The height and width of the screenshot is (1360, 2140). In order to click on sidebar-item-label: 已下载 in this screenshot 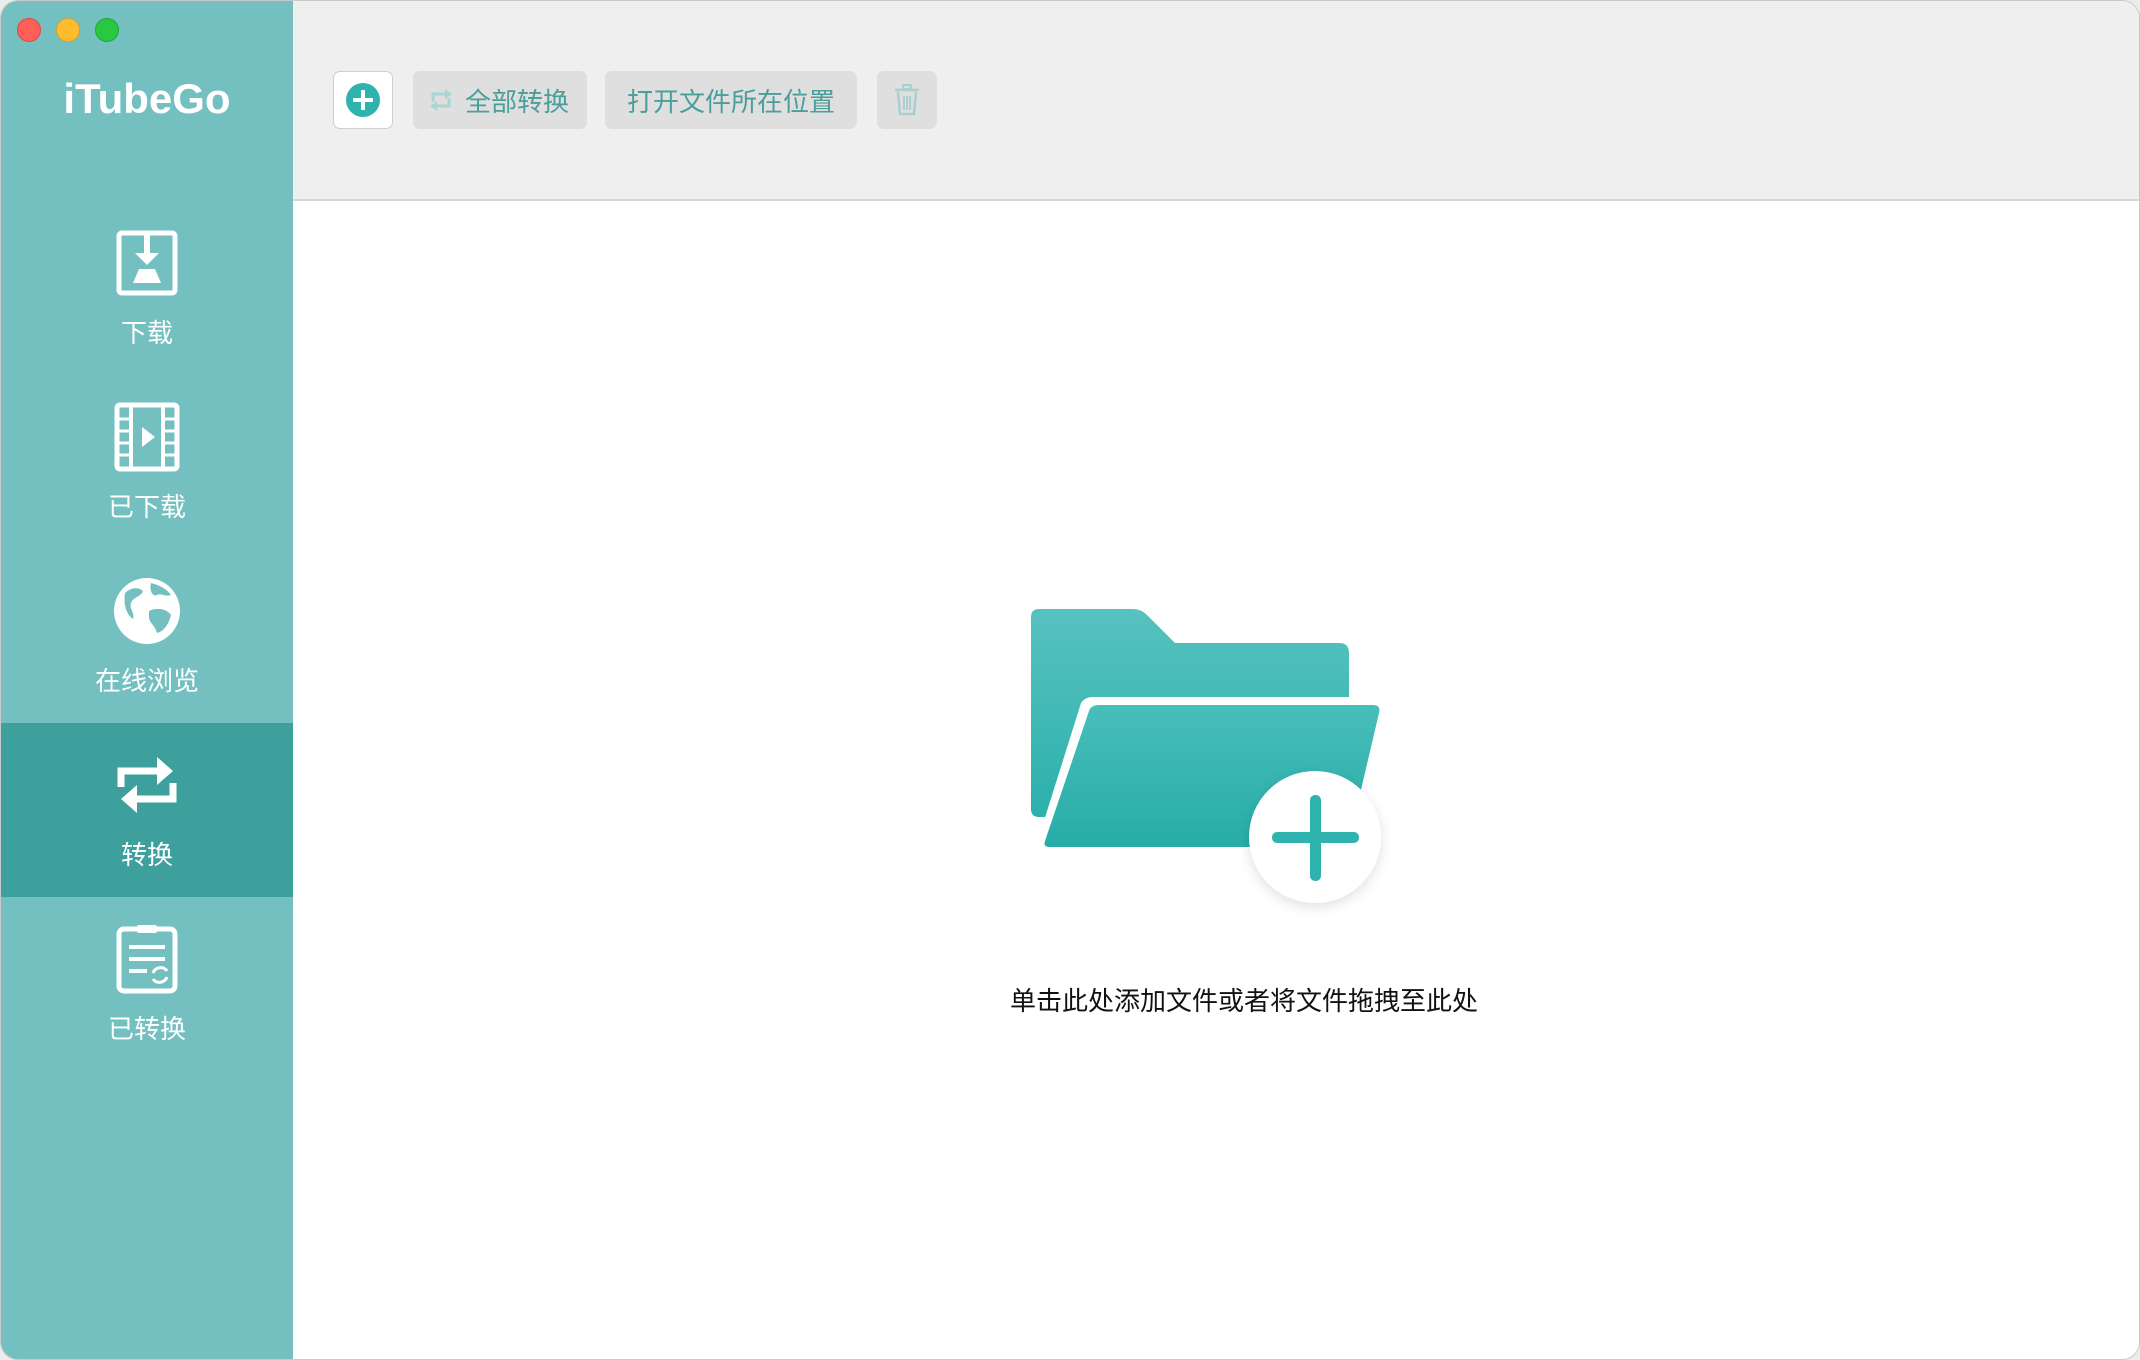, I will do `click(146, 508)`.